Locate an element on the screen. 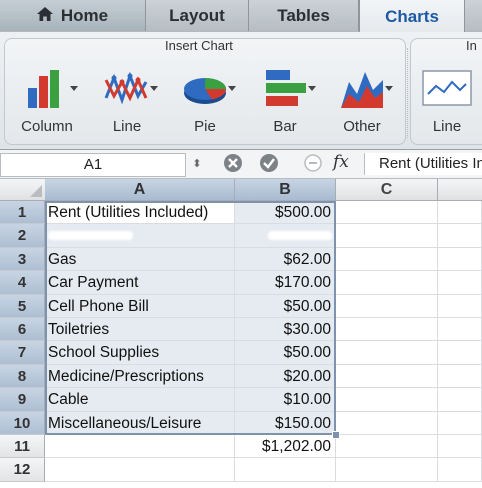 Image resolution: width=482 pixels, height=488 pixels. row-header: 7 is located at coordinates (22, 353).